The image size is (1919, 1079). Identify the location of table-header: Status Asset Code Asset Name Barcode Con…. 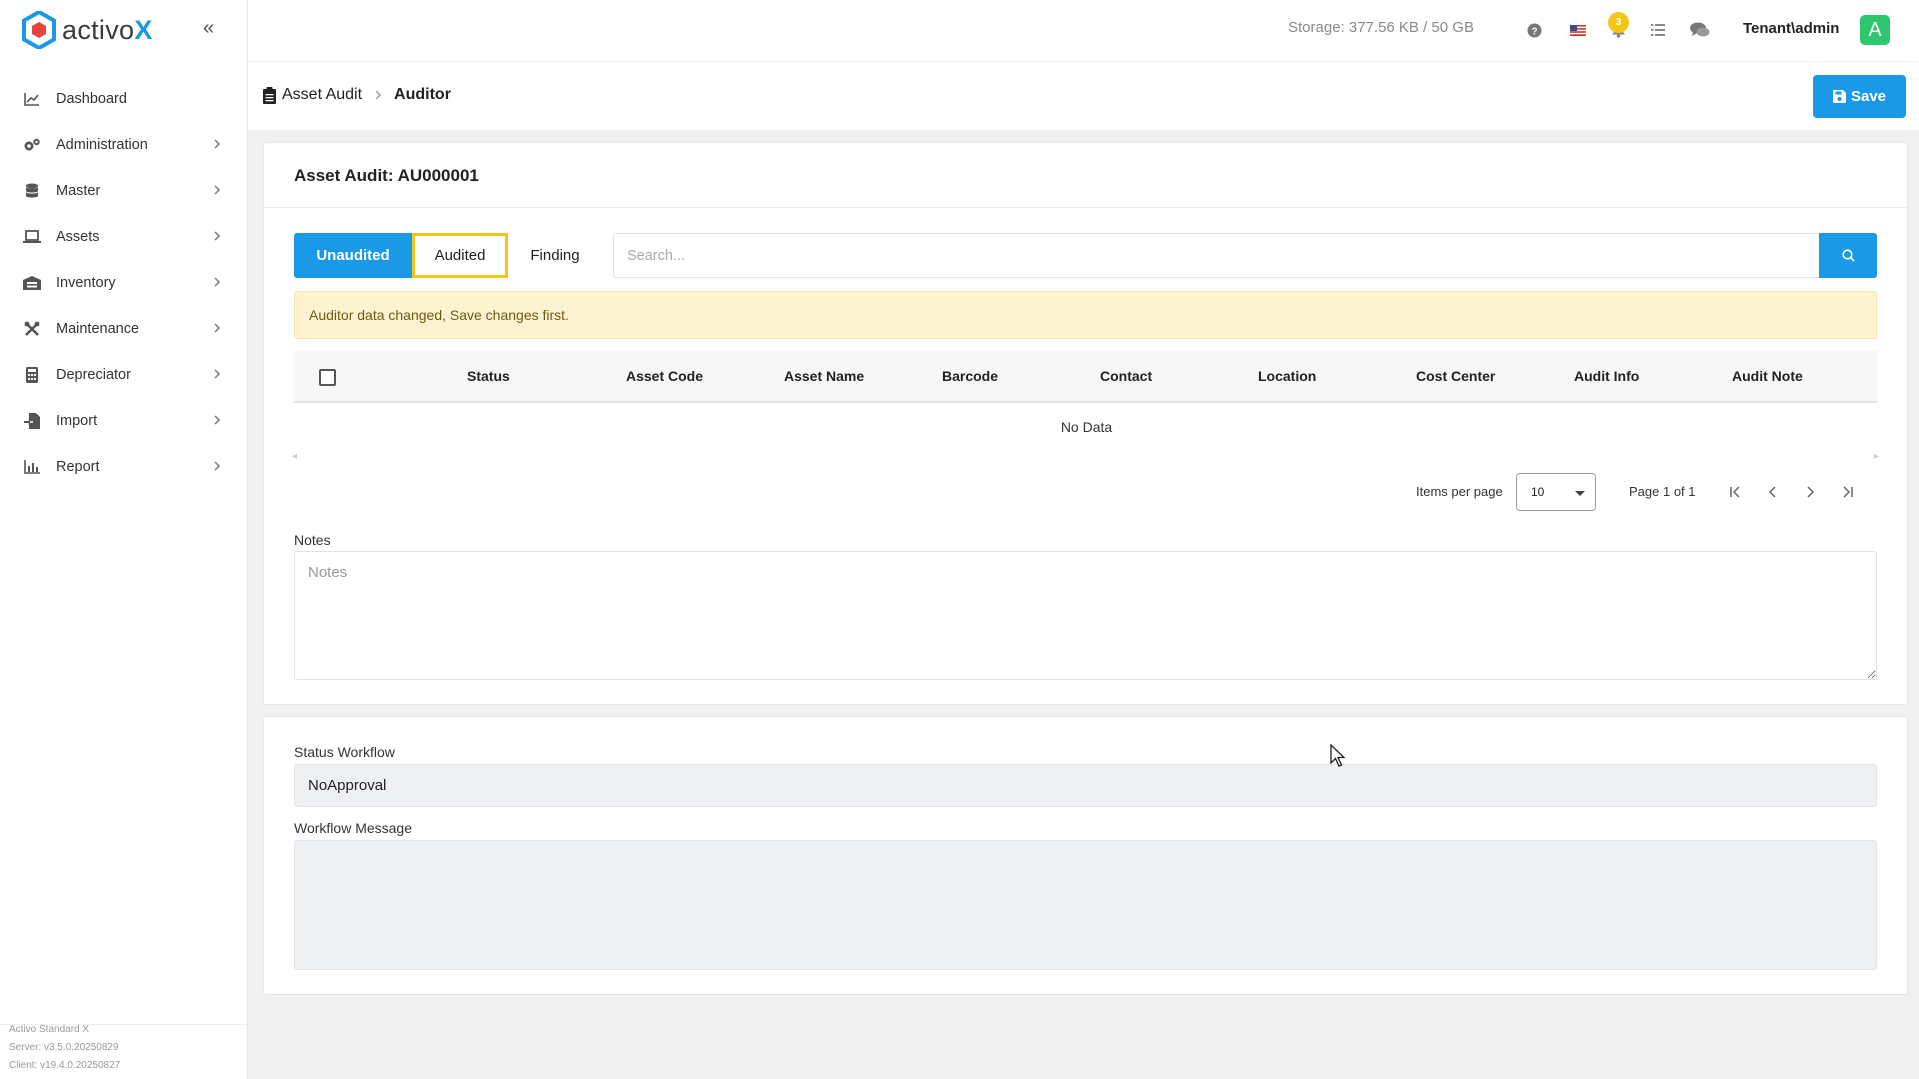
(1085, 377).